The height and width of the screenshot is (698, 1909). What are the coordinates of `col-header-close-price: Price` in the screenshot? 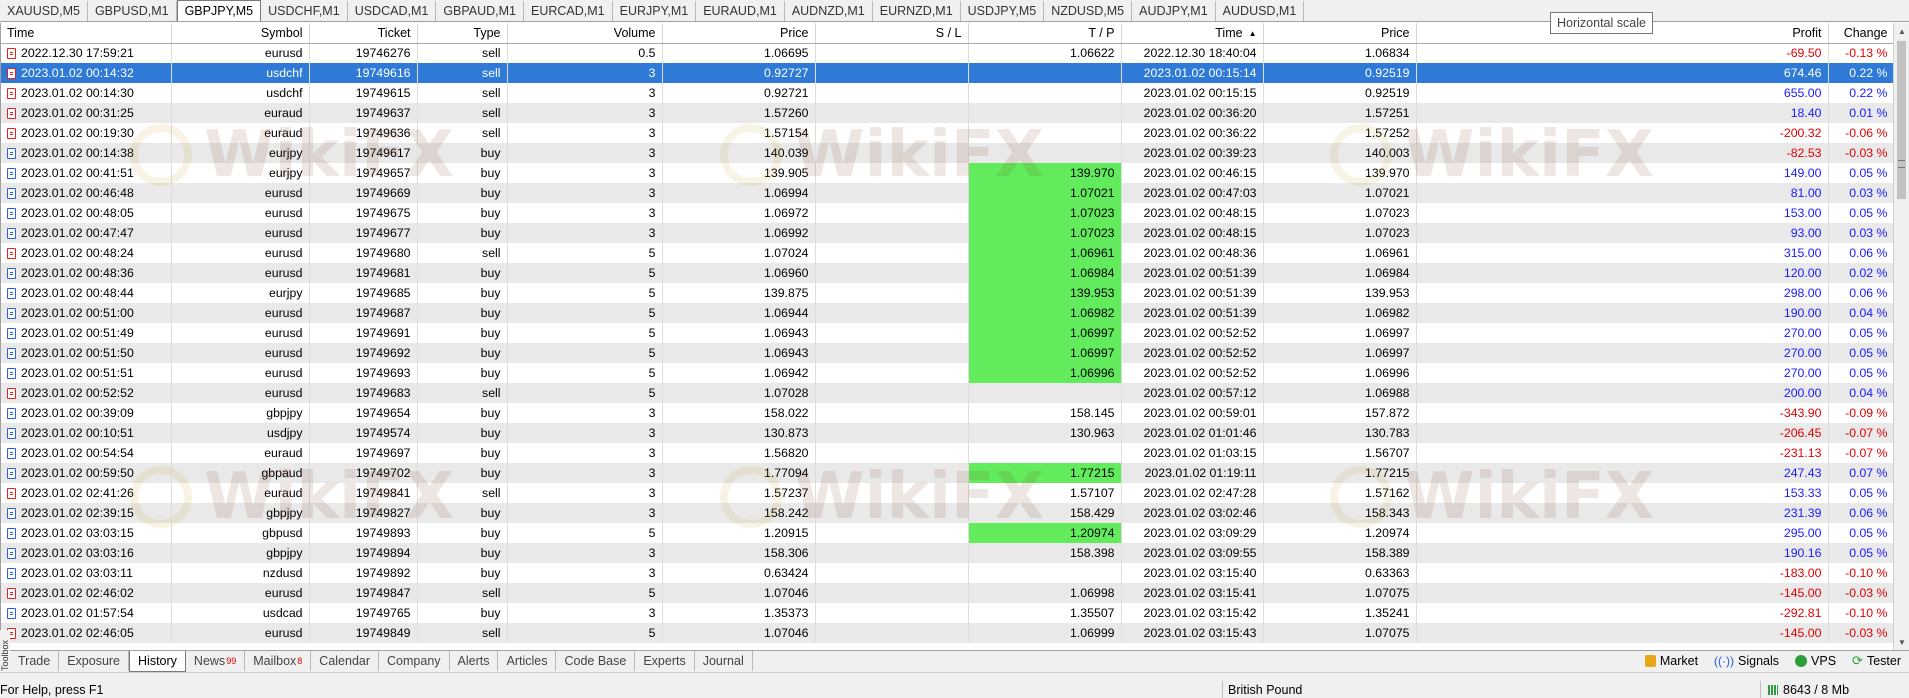 It's located at (1340, 33).